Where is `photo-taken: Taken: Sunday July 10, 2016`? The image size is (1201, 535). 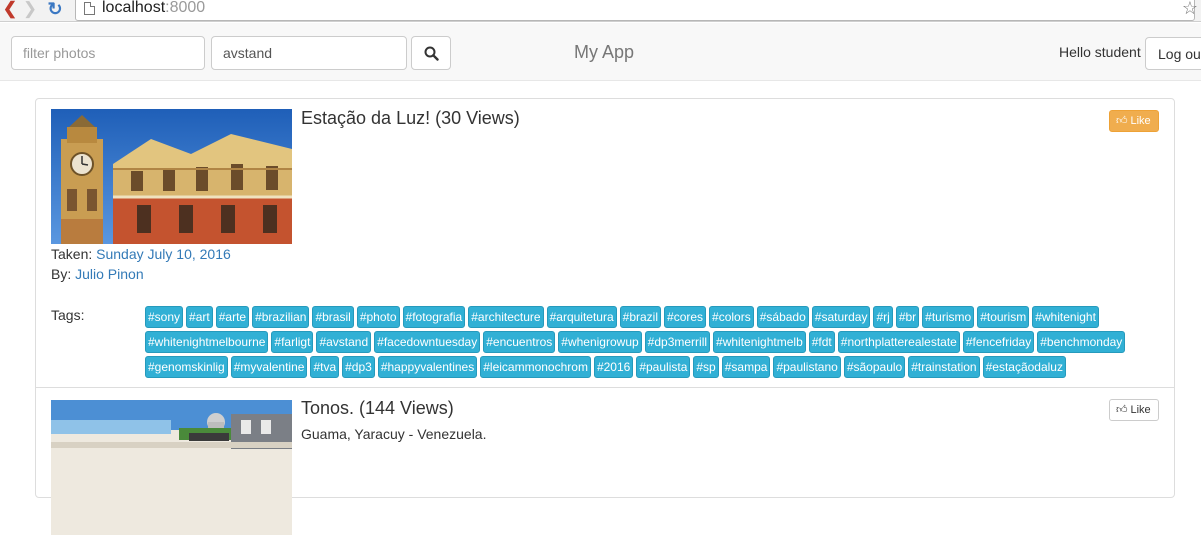 photo-taken: Taken: Sunday July 10, 2016 is located at coordinates (141, 254).